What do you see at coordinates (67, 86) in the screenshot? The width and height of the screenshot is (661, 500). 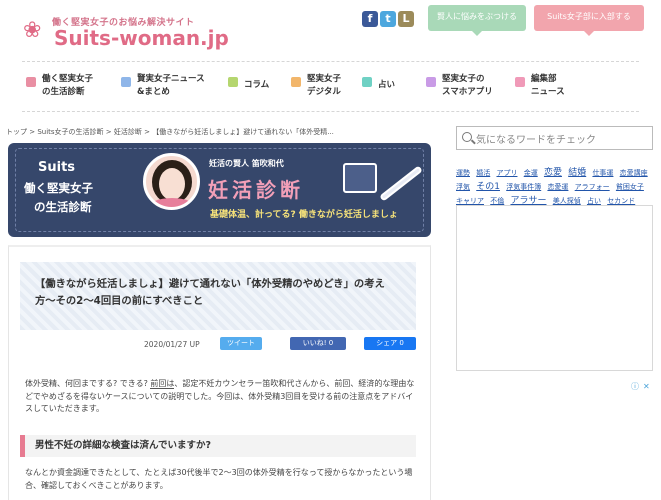 I see `nav-item-label: 働く堅実女子 の生活診断` at bounding box center [67, 86].